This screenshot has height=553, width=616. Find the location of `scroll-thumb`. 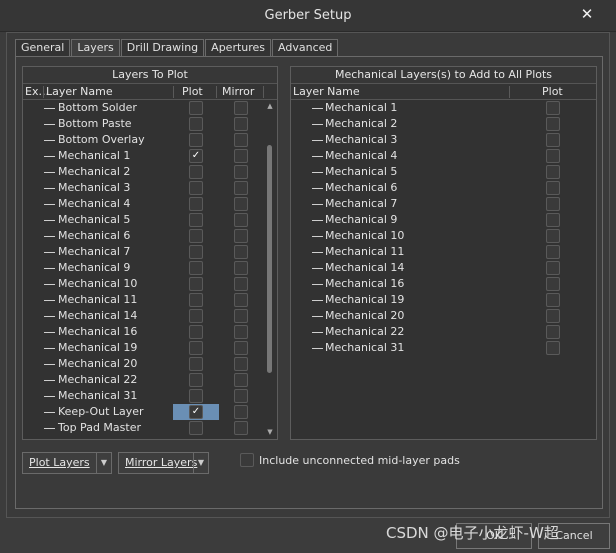

scroll-thumb is located at coordinates (269, 259).